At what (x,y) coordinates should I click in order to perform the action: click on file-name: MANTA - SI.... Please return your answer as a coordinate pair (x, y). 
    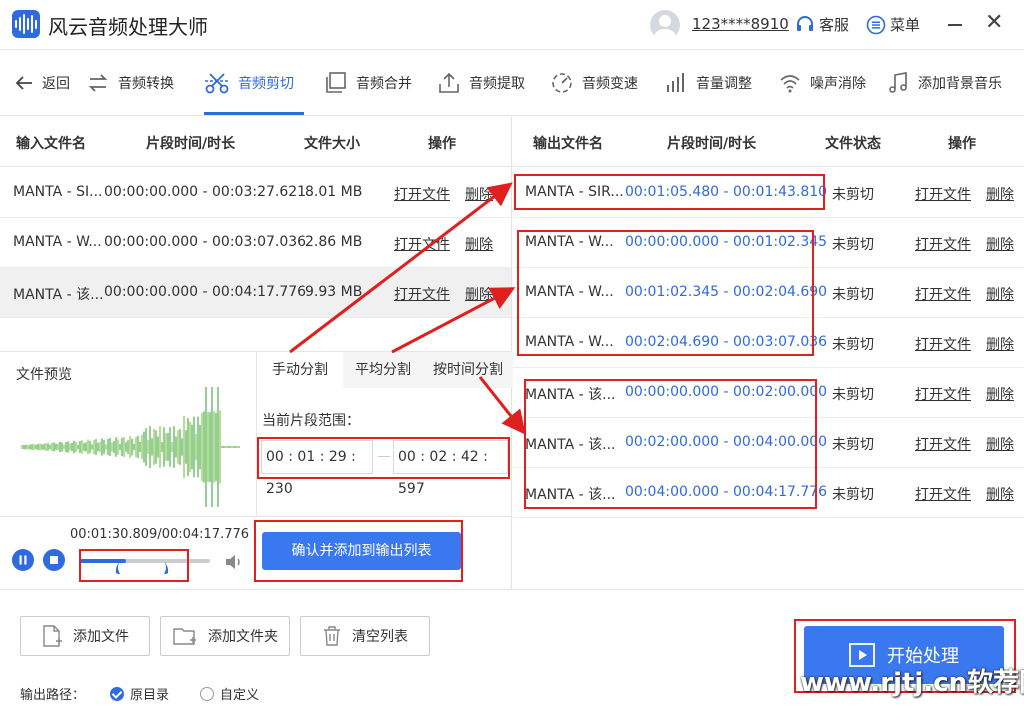
    Looking at the image, I should click on (58, 192).